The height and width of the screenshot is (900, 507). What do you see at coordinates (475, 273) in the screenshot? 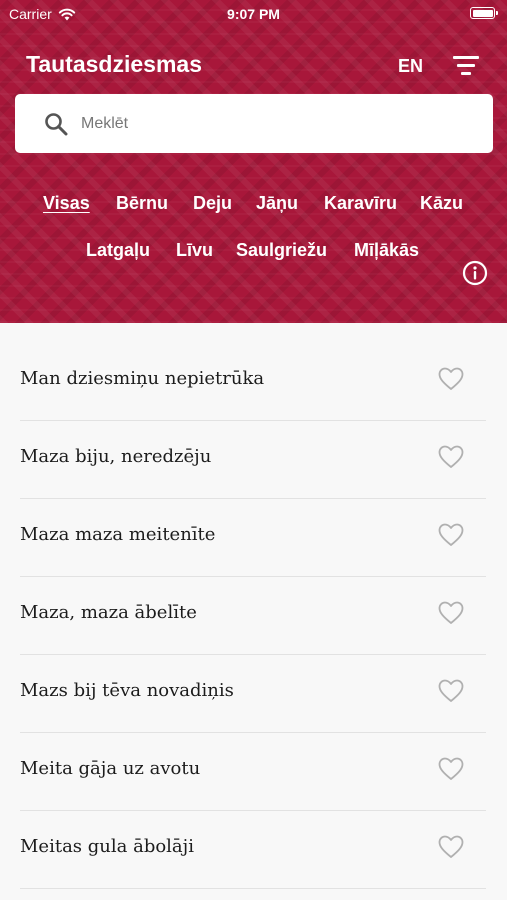
I see `info-icon` at bounding box center [475, 273].